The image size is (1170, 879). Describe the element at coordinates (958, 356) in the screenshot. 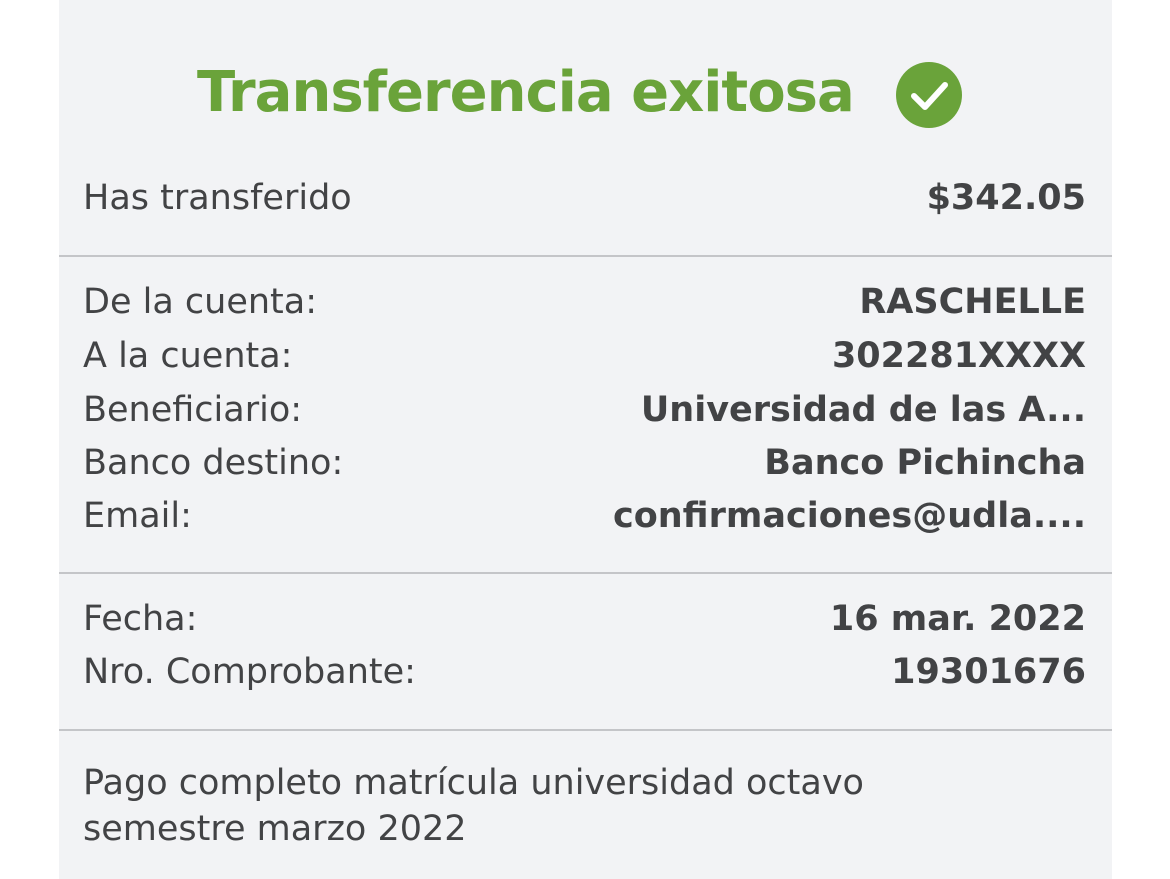

I see `detail-value: 302281XXXX` at that location.